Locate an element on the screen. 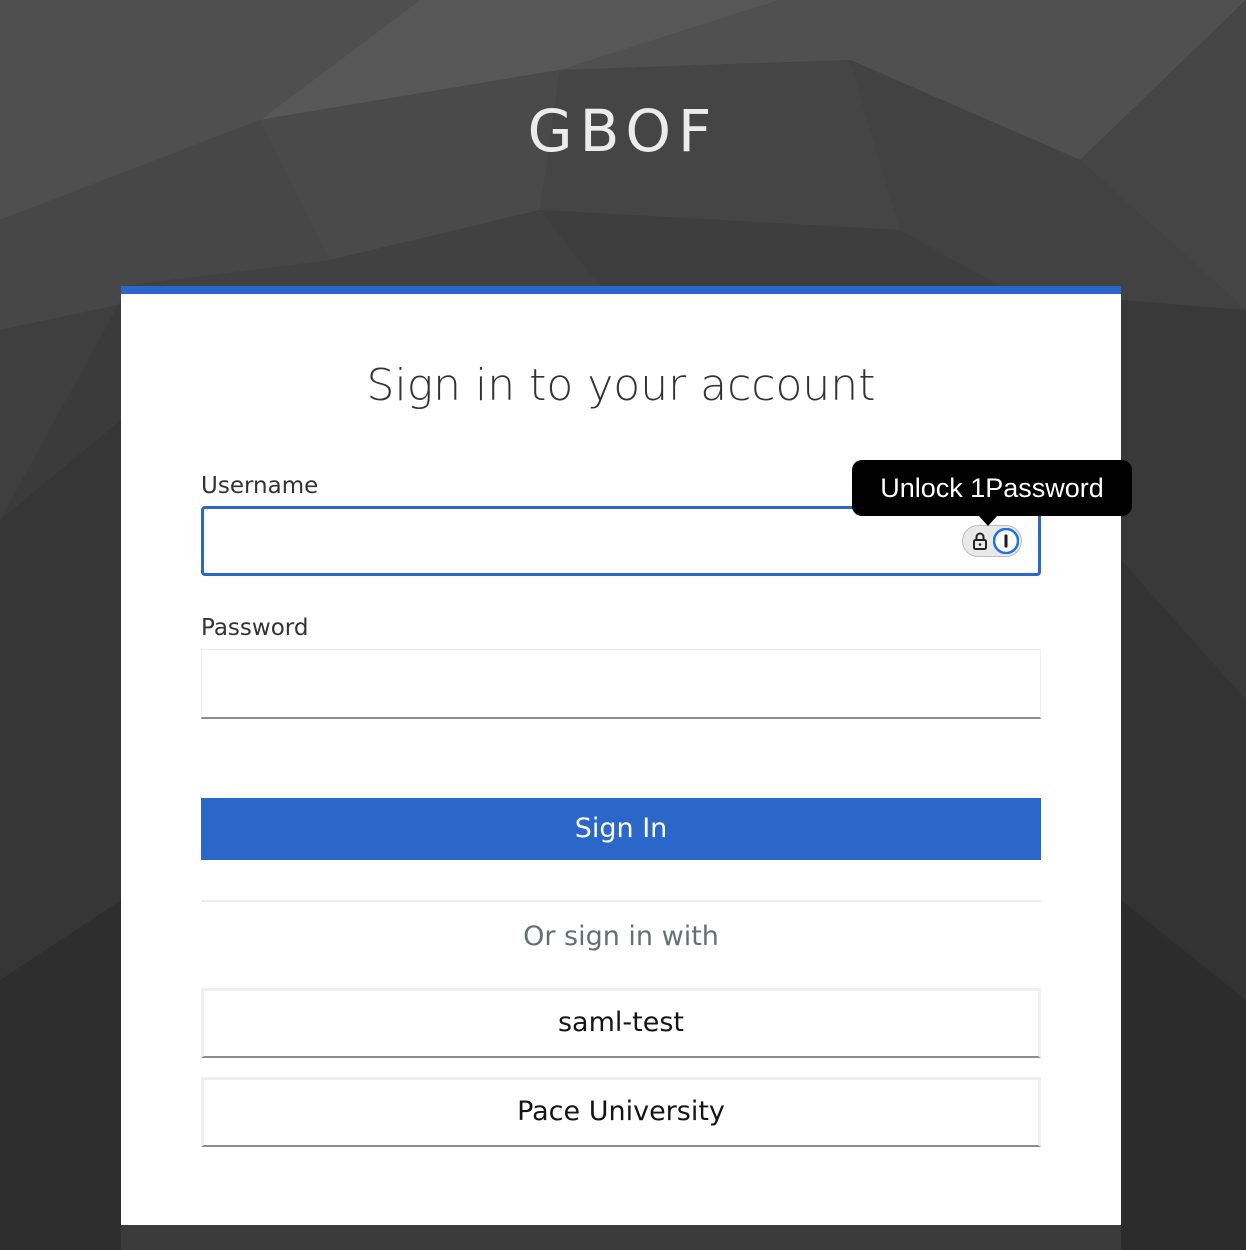  tooltip-arrow is located at coordinates (988, 521).